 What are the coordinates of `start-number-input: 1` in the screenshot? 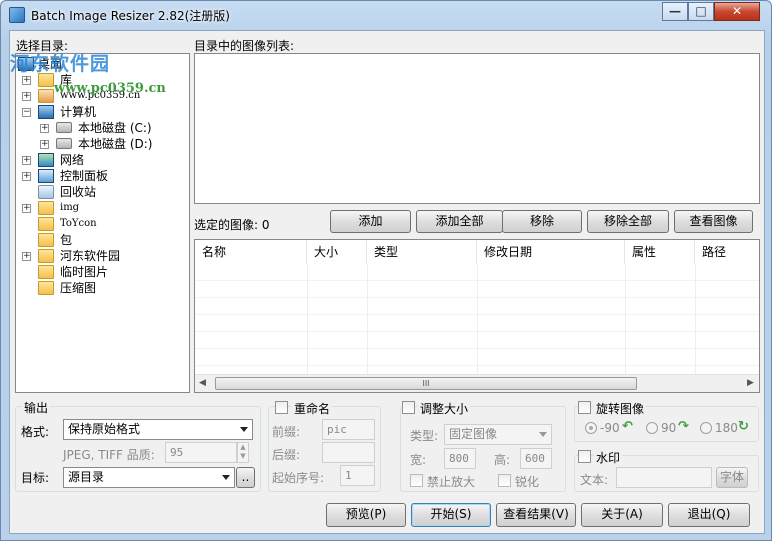 It's located at (357, 475).